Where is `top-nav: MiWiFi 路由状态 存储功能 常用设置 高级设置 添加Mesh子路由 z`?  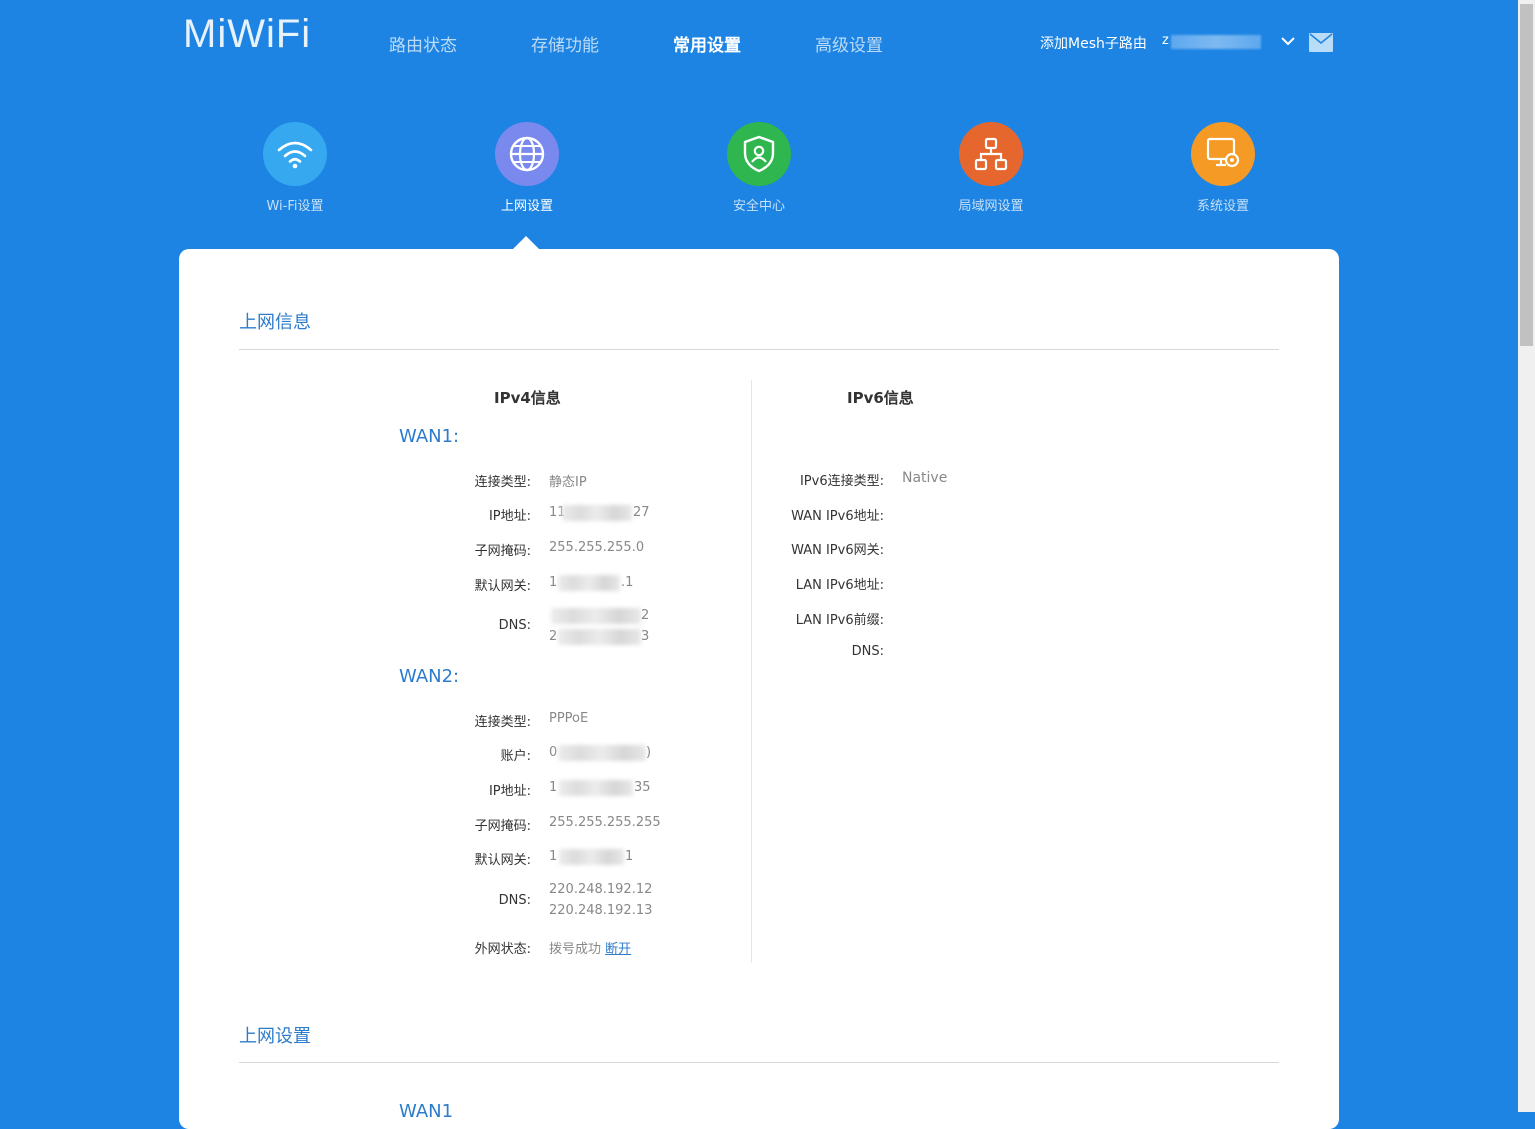
top-nav: MiWiFi 路由状态 存储功能 常用设置 高级设置 添加Mesh子路由 z is located at coordinates (759, 42).